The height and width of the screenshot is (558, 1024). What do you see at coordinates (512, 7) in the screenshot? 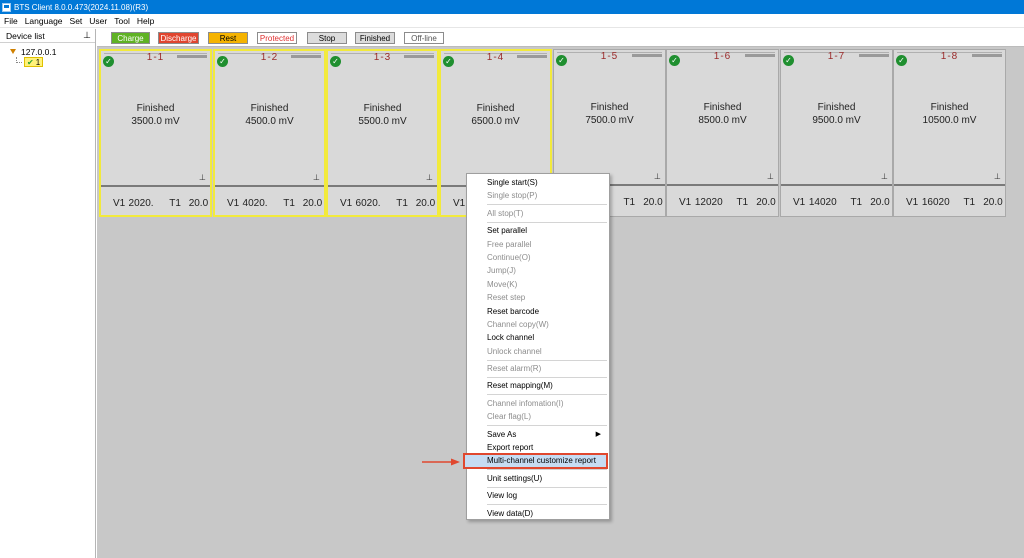
I see `title-bar: BTS Client 8.0.0.473(2024.11.08)(R3)` at bounding box center [512, 7].